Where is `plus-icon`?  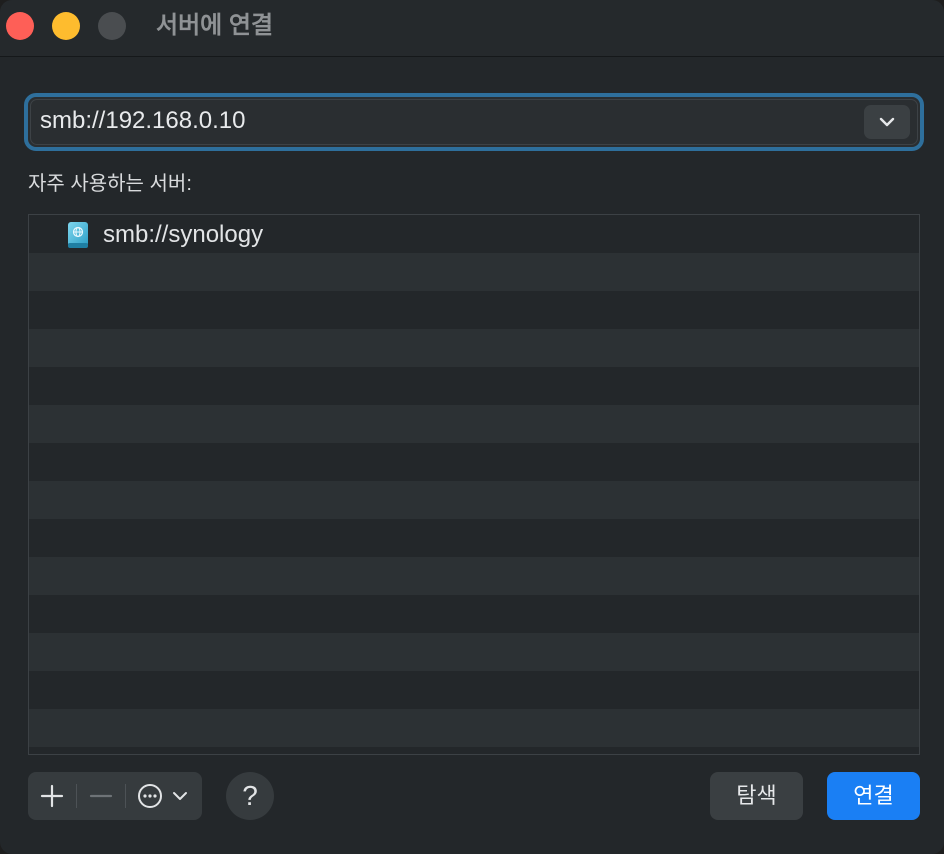 plus-icon is located at coordinates (52, 796).